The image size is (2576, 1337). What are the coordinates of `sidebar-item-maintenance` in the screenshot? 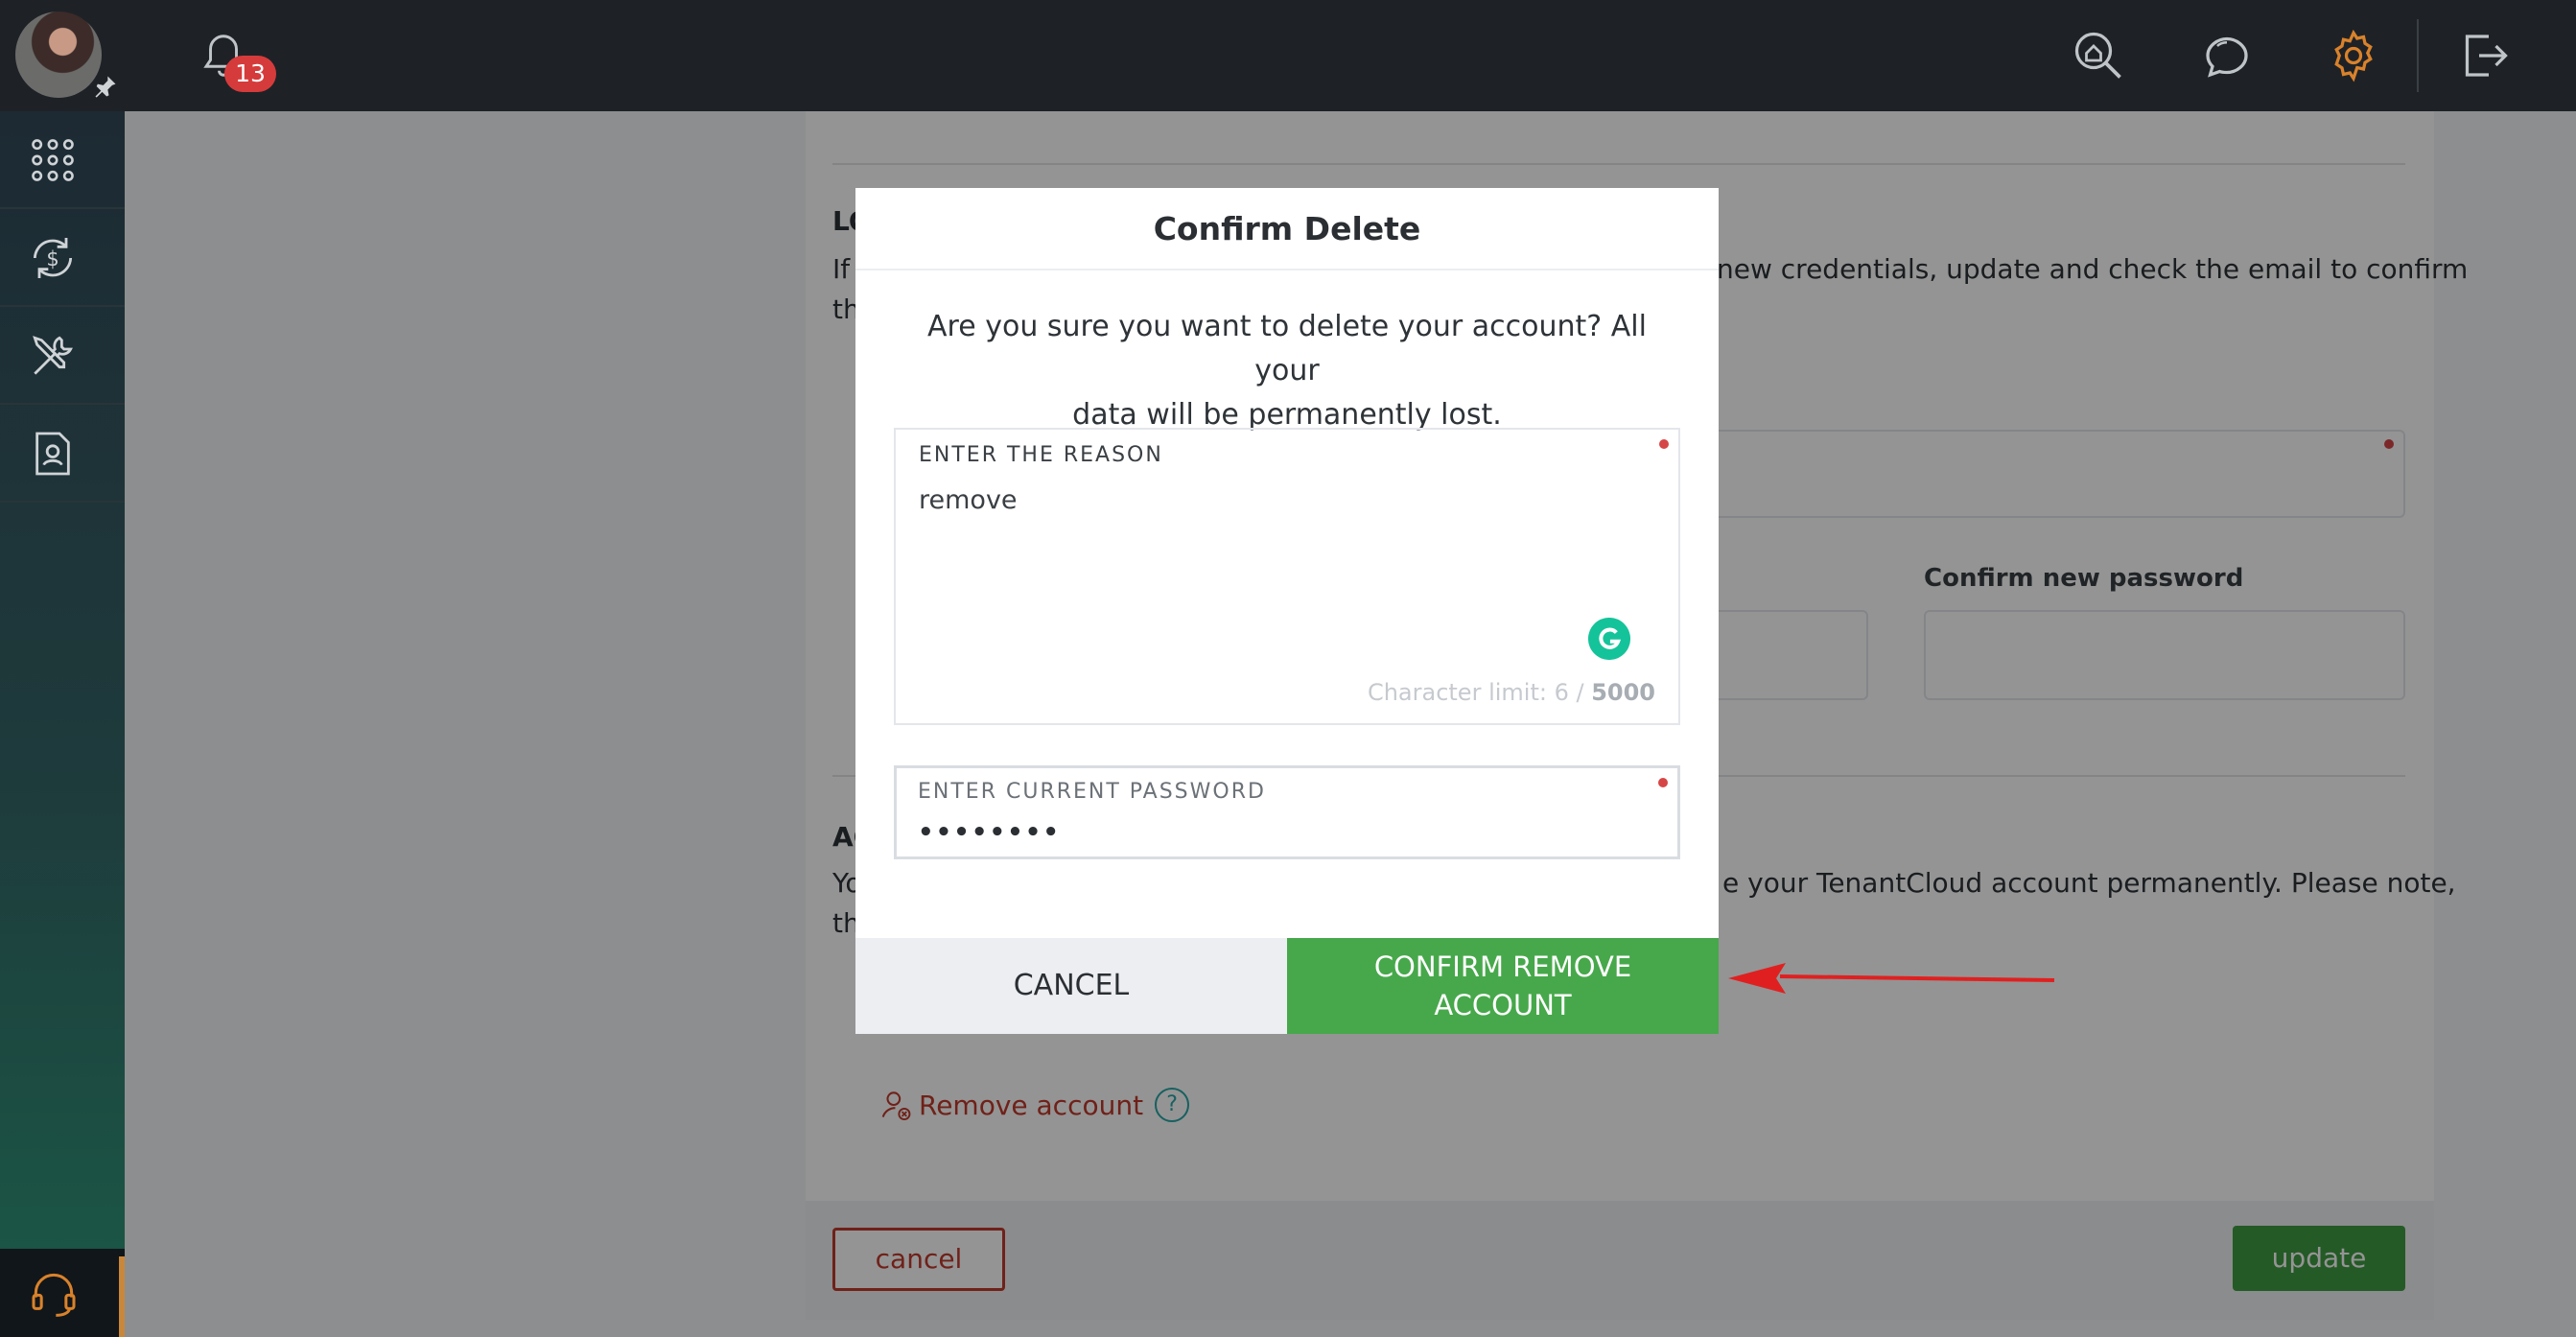 It's located at (62, 356).